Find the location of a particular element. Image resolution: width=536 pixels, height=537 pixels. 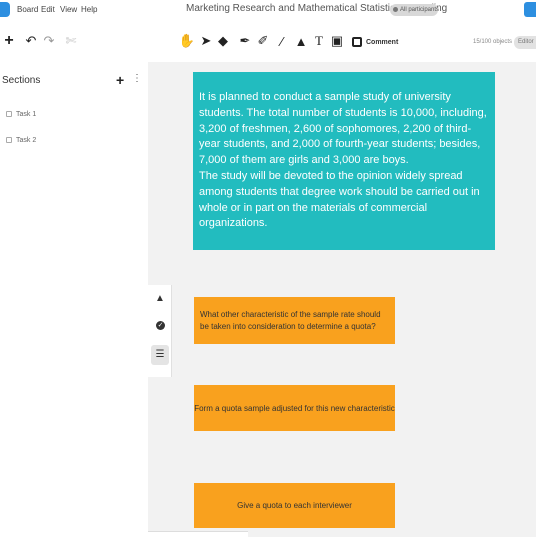

participants-icon is located at coordinates (395, 9).